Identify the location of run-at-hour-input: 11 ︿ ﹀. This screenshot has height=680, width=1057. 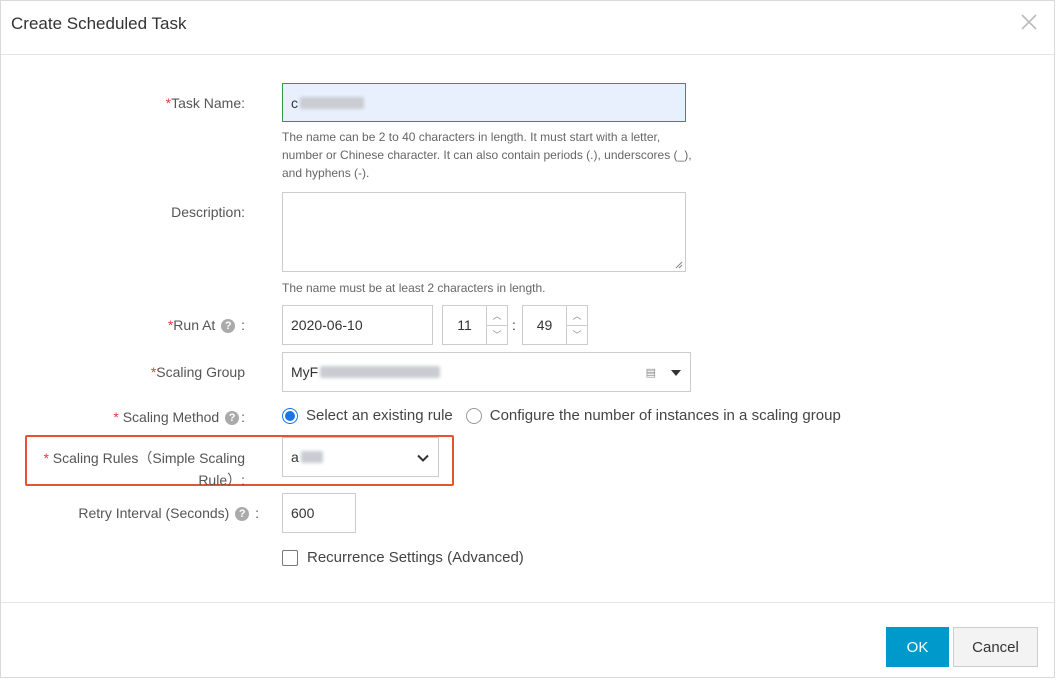
(475, 325).